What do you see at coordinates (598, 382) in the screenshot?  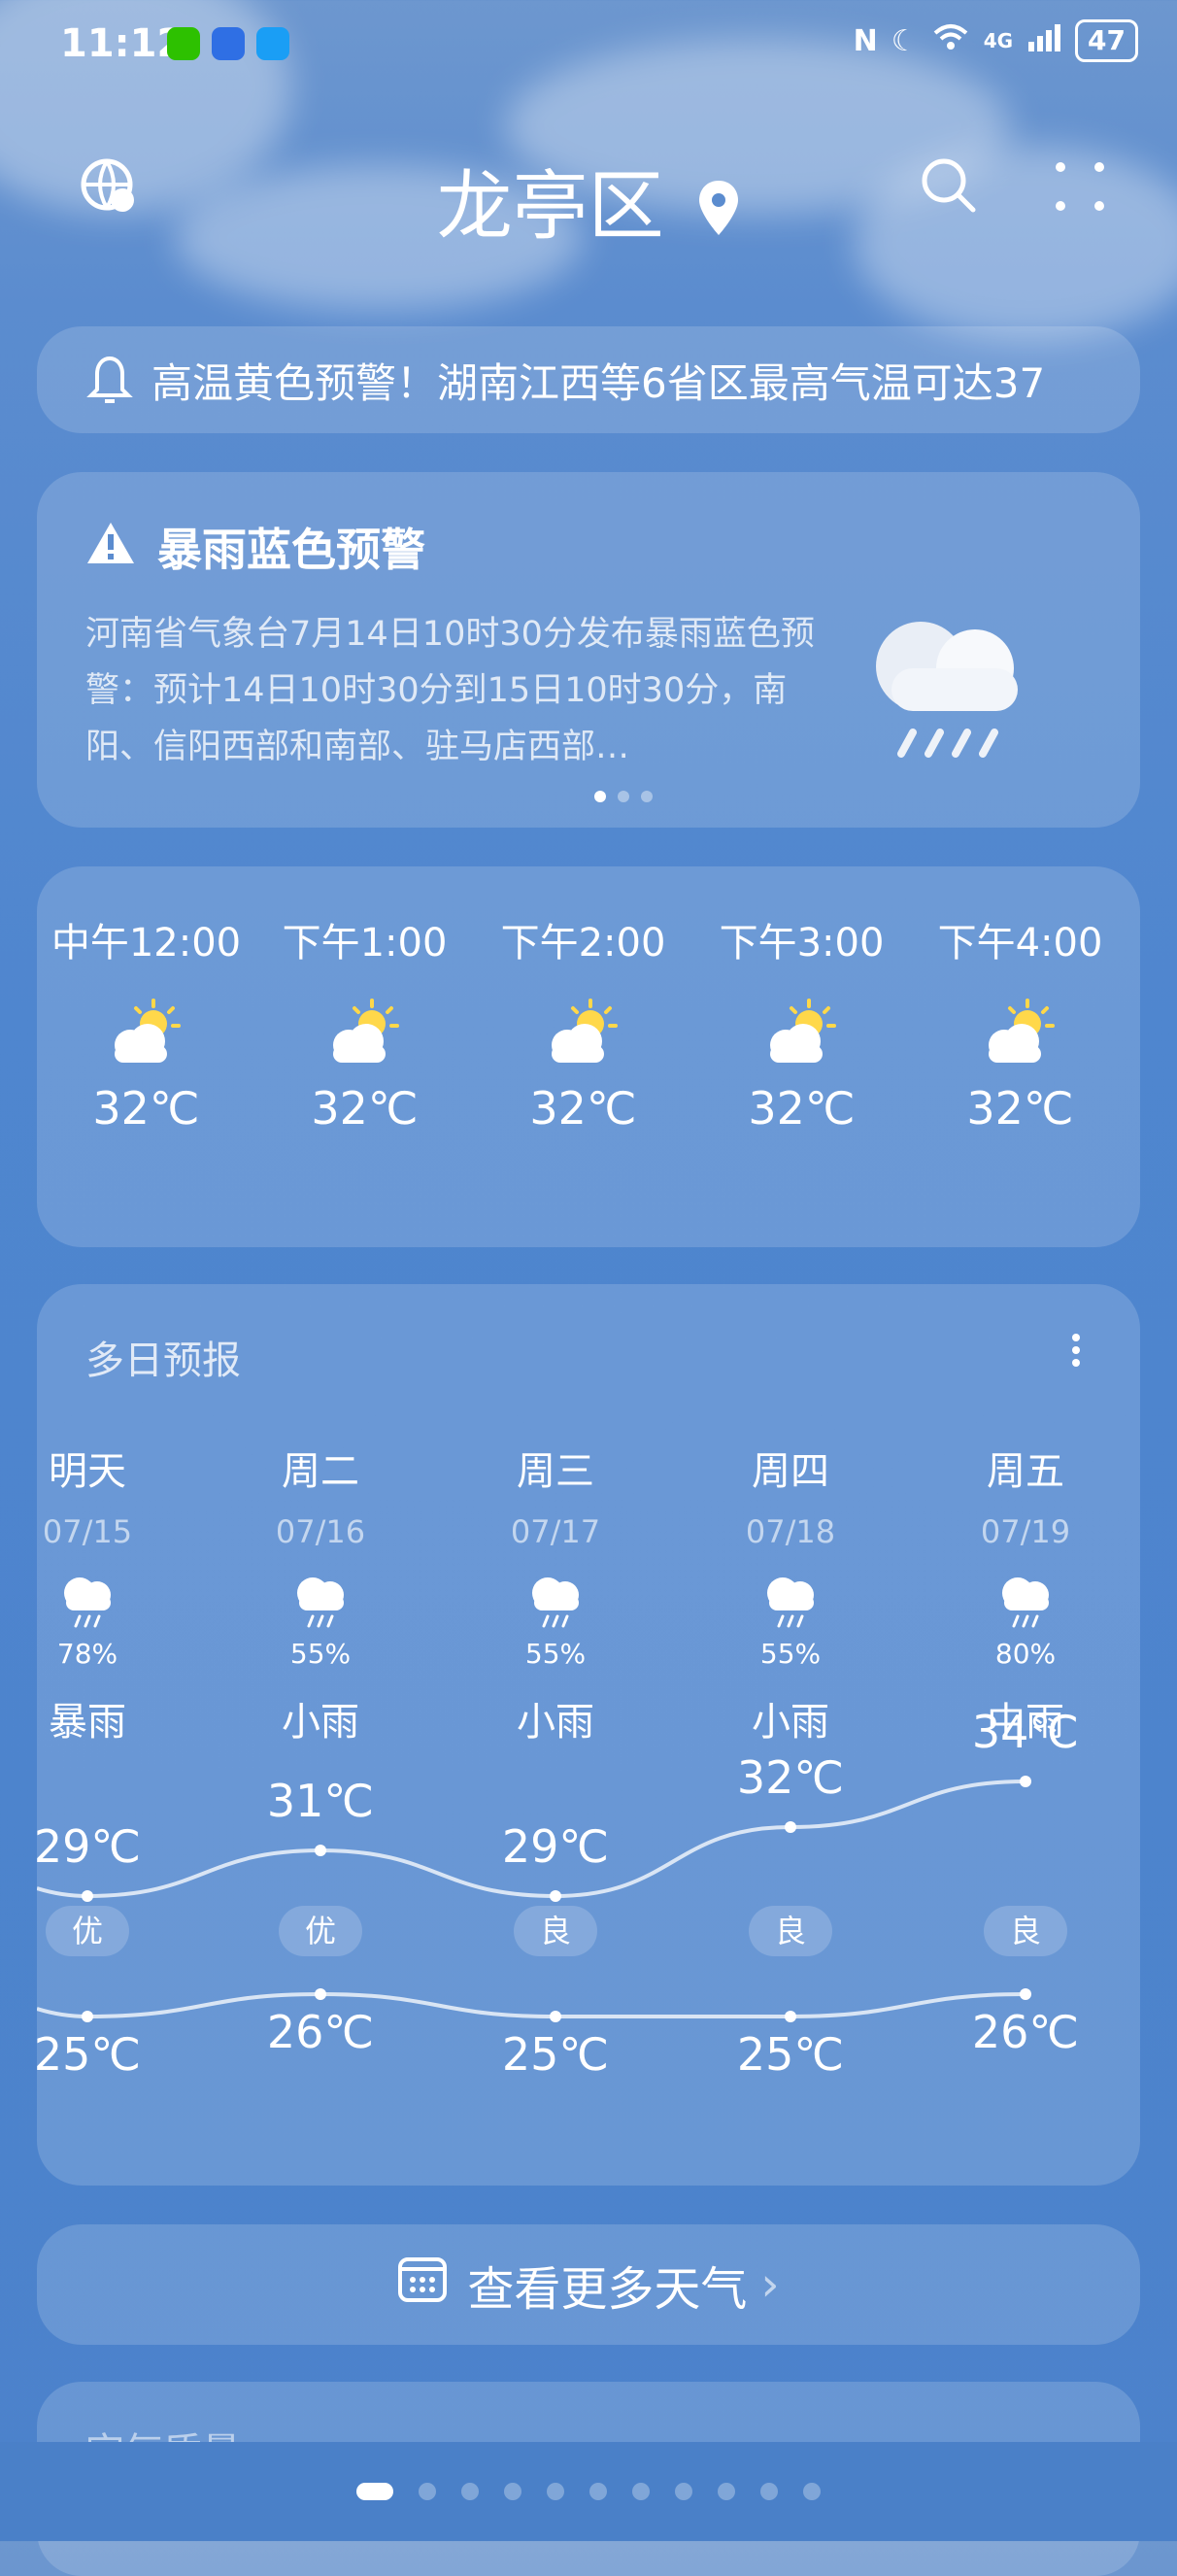 I see `alert-ticker-text: 高温黄色预警！湖南江西等6省区最高气温可达37` at bounding box center [598, 382].